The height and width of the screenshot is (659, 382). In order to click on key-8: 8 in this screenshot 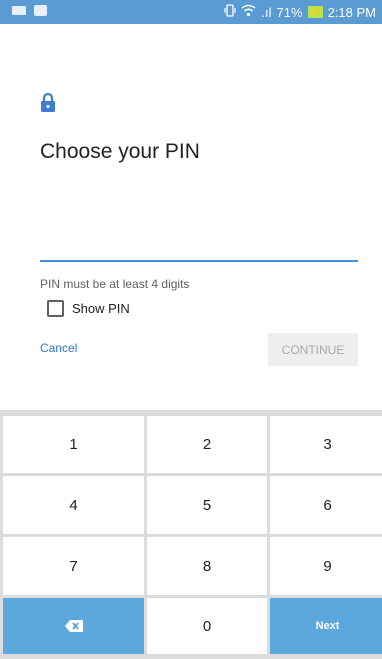, I will do `click(207, 566)`.